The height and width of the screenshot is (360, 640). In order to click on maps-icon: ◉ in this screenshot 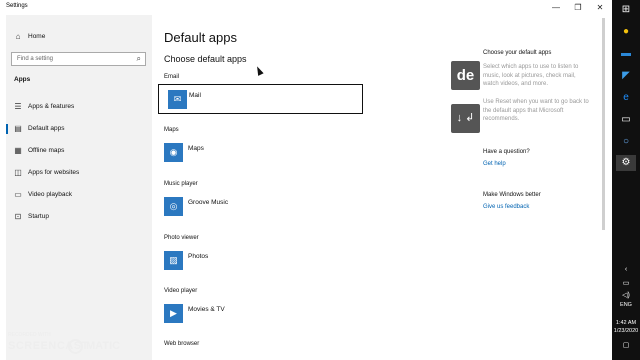, I will do `click(173, 152)`.